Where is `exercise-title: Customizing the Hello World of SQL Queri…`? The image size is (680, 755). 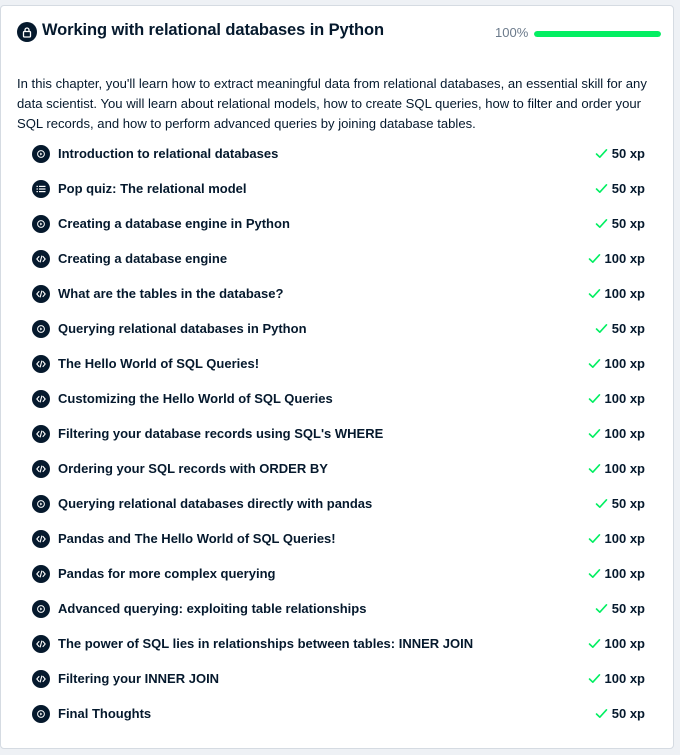
exercise-title: Customizing the Hello World of SQL Queri… is located at coordinates (195, 398).